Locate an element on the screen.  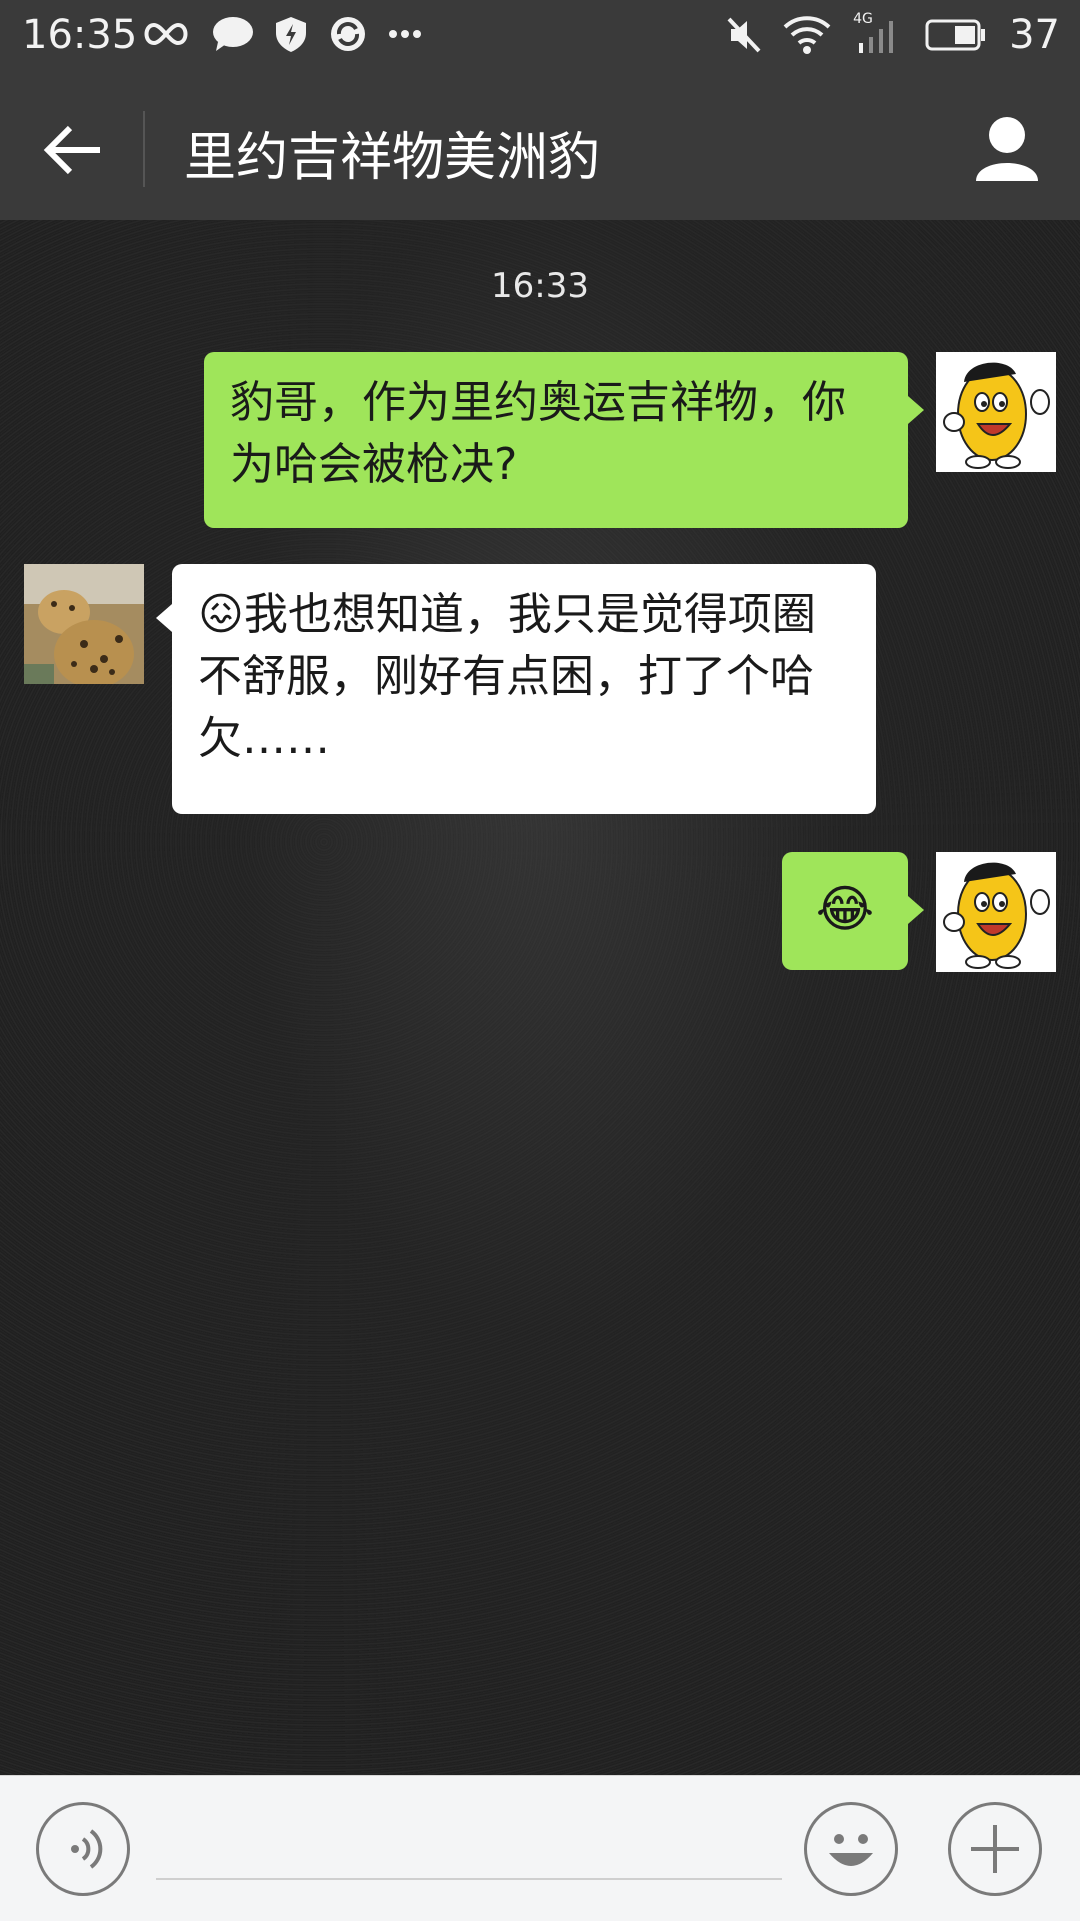
jaguar-photo-icon is located at coordinates (84, 624).